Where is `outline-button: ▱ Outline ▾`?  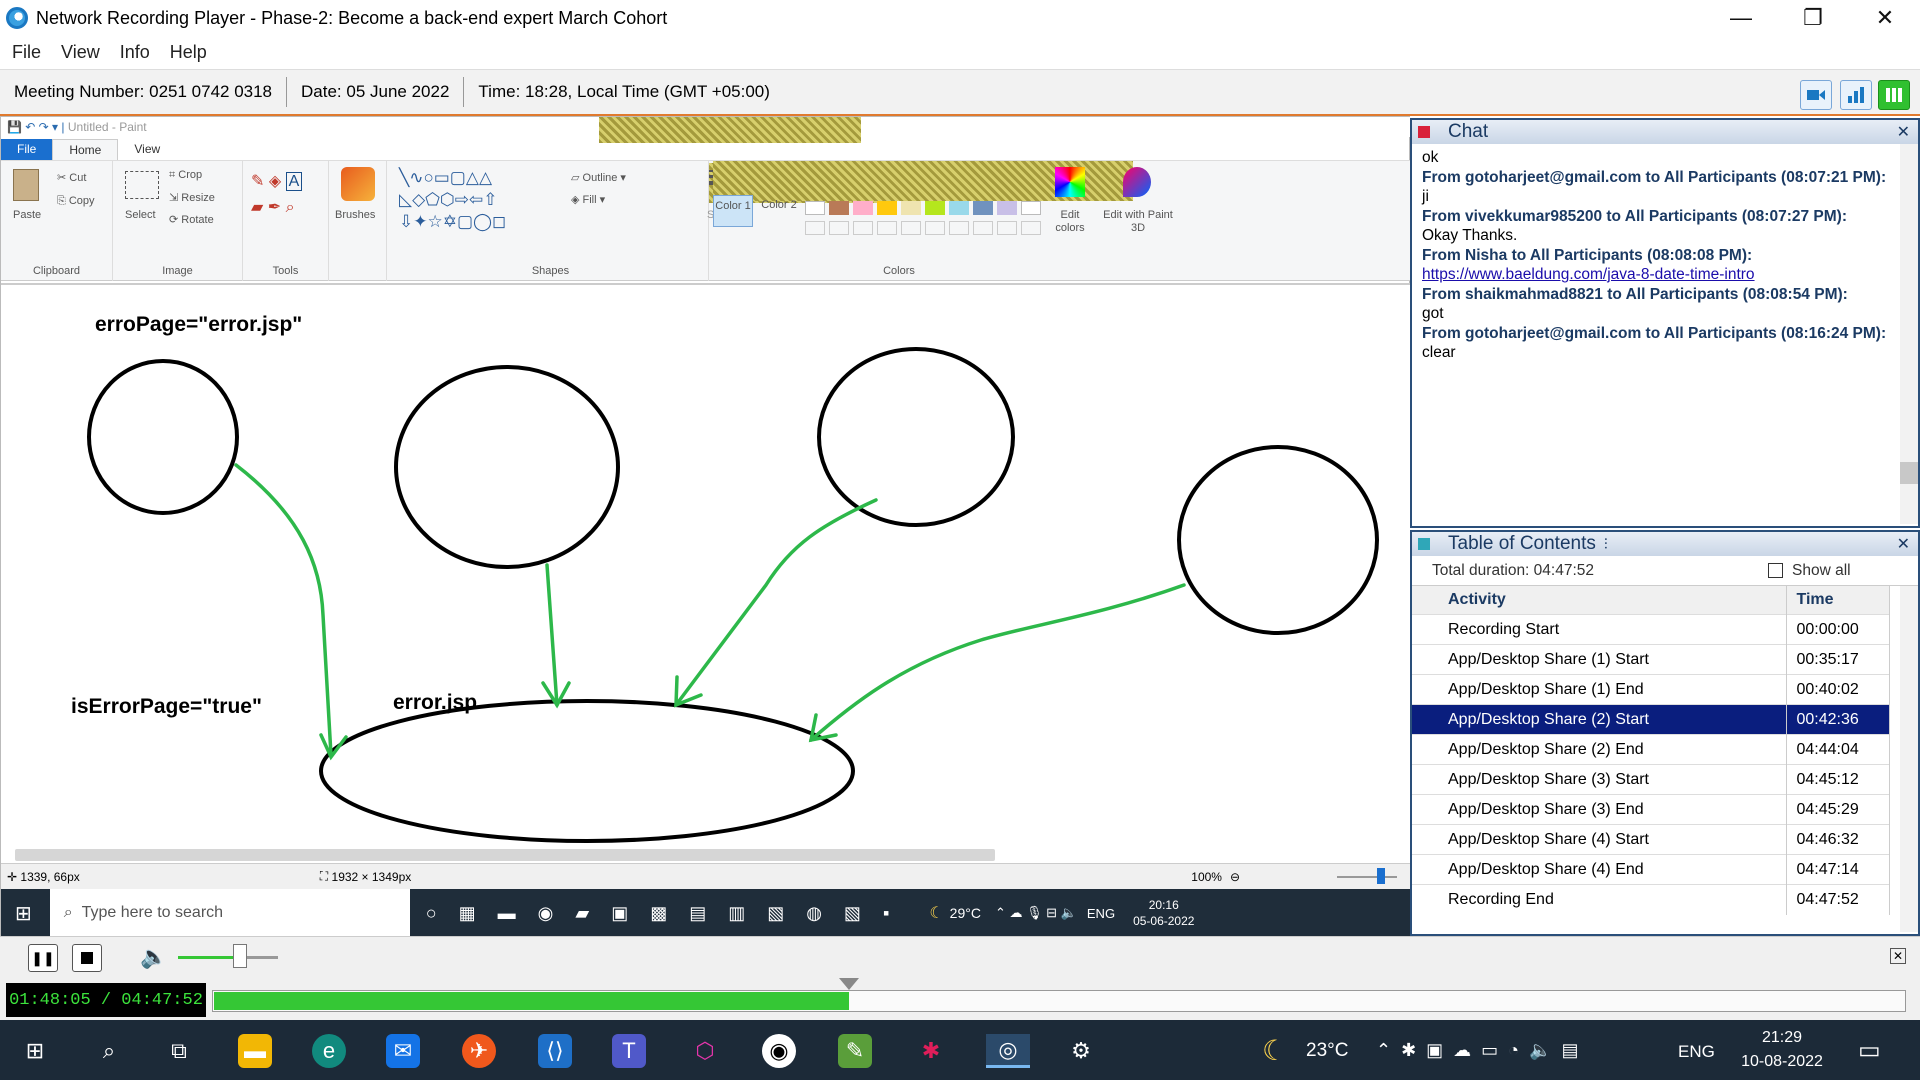 outline-button: ▱ Outline ▾ is located at coordinates (598, 177).